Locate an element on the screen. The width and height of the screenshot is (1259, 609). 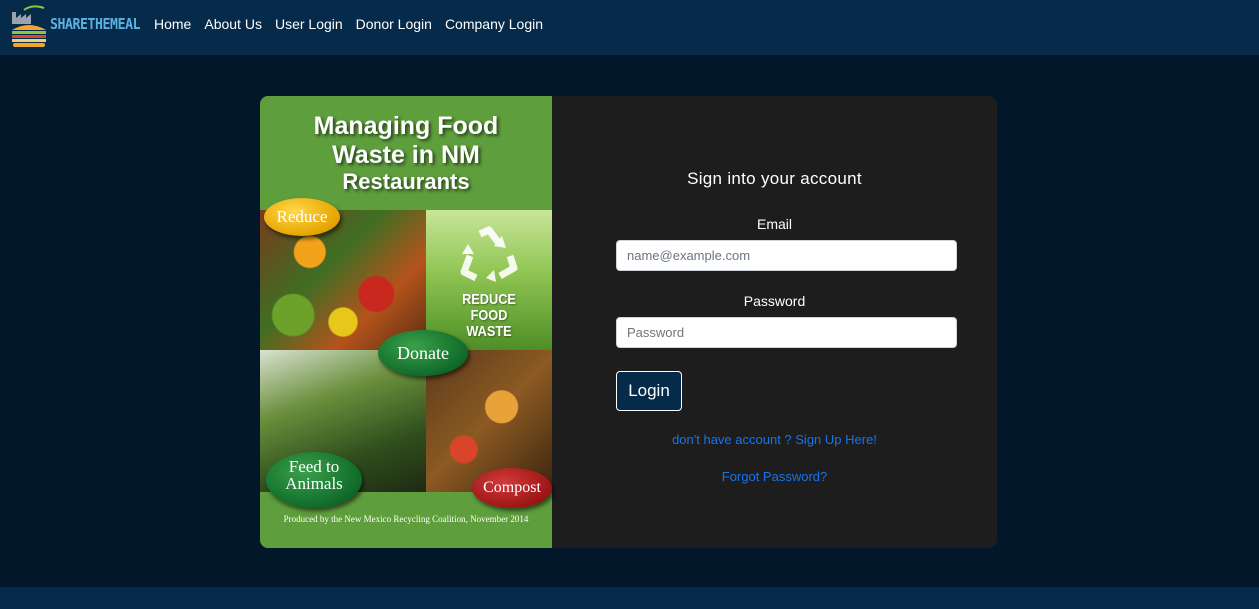
nav-user-login: User Login is located at coordinates (309, 24).